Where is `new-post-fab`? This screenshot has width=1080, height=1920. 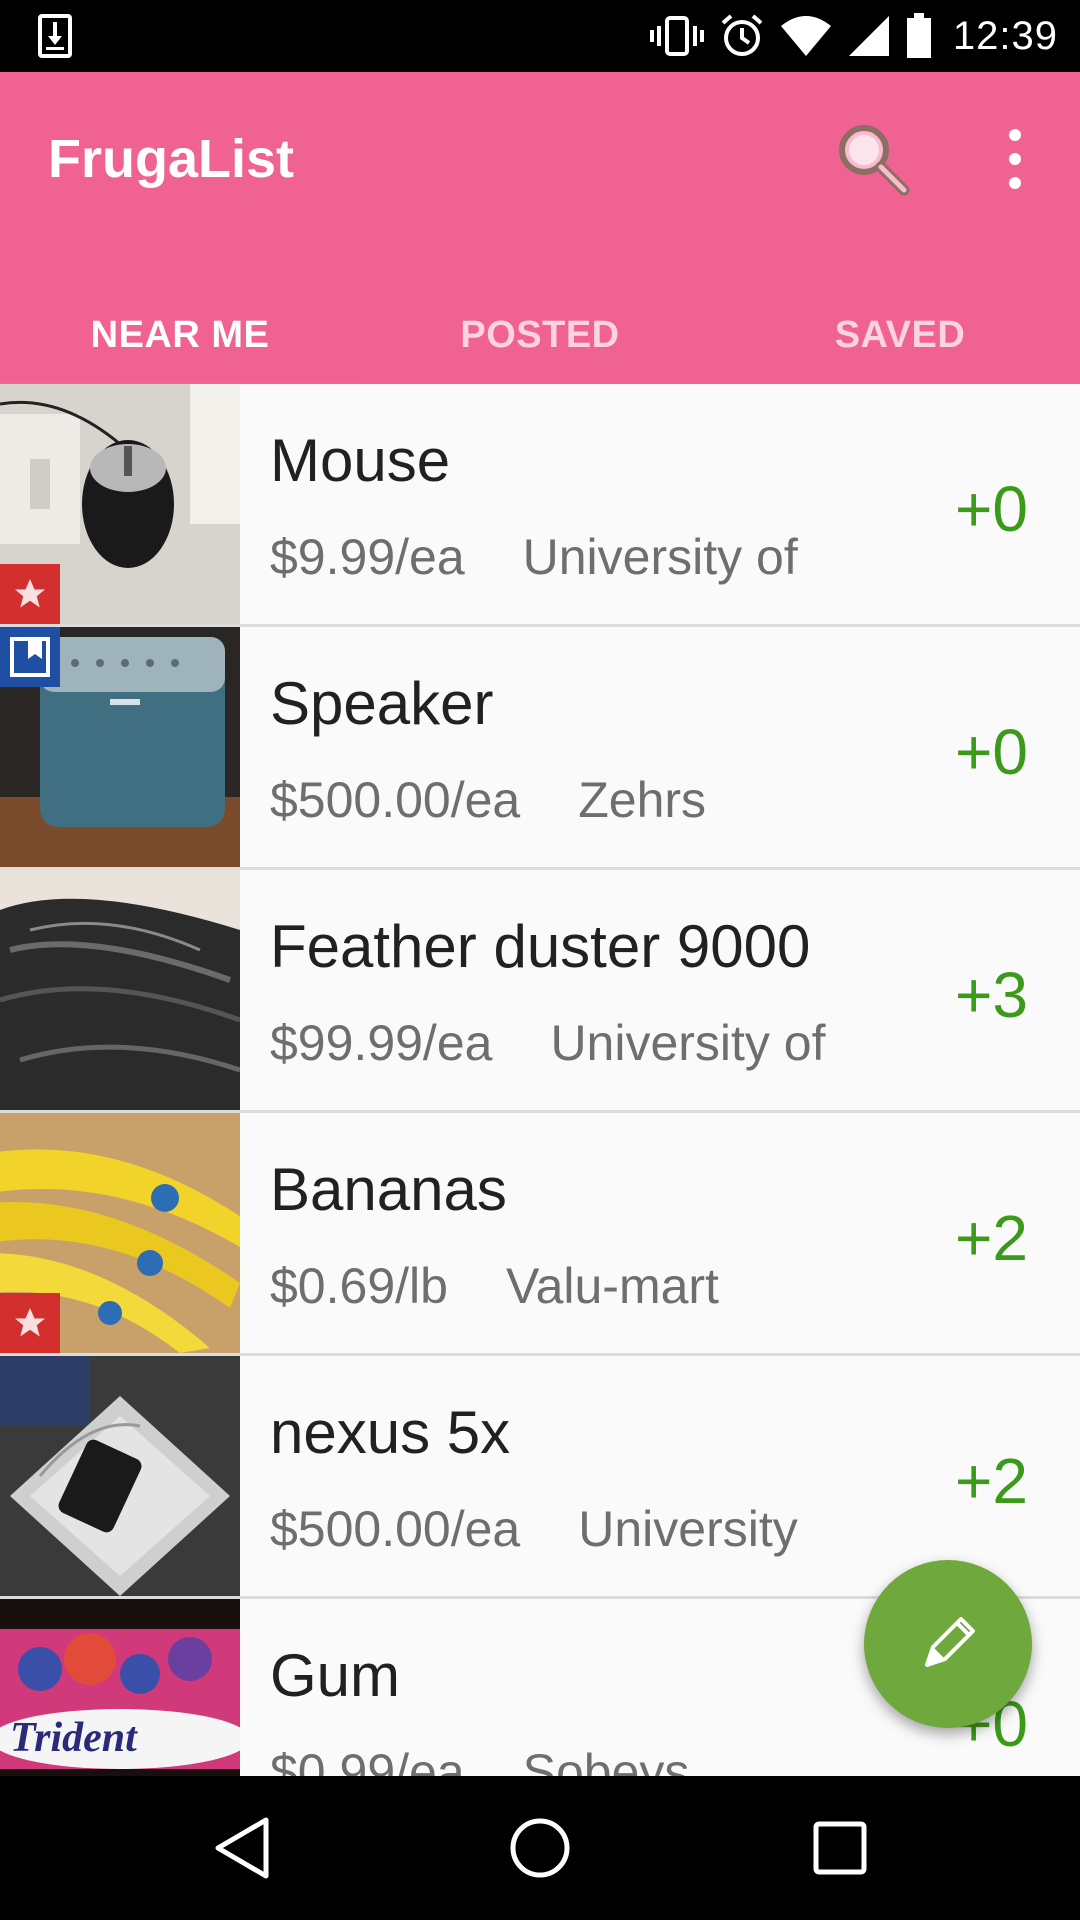 new-post-fab is located at coordinates (948, 1644).